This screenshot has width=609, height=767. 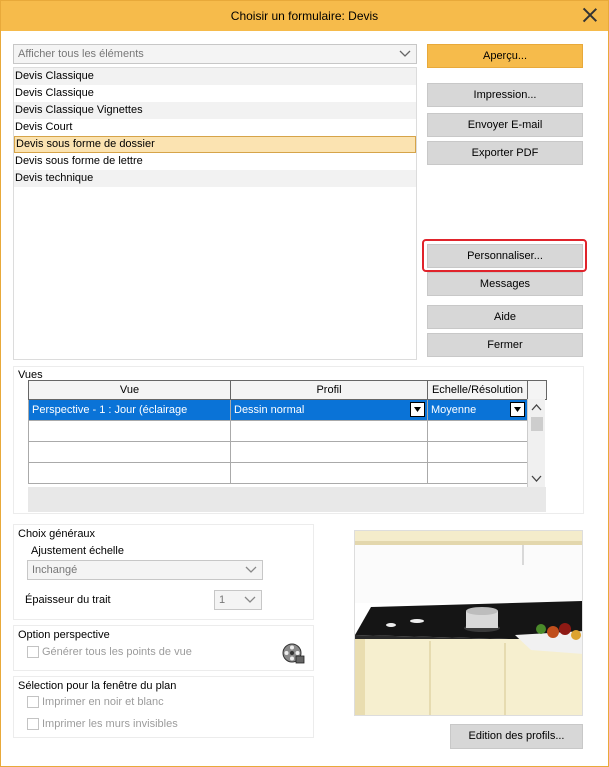 I want to click on window-title: Choisir un formulaire: Devis, so click(x=304, y=16).